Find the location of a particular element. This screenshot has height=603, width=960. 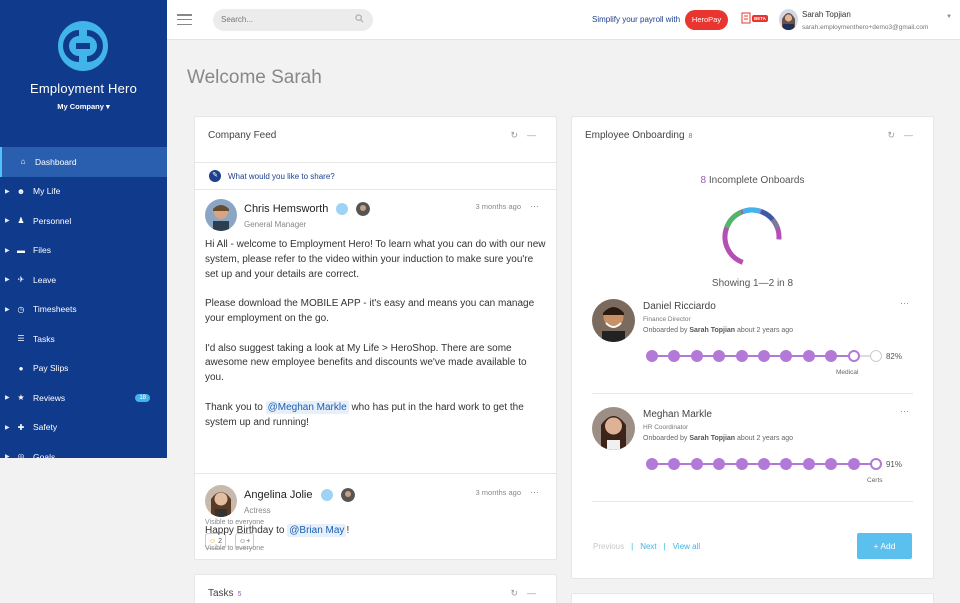

chevron-down-icon: ▼ is located at coordinates (949, 17).